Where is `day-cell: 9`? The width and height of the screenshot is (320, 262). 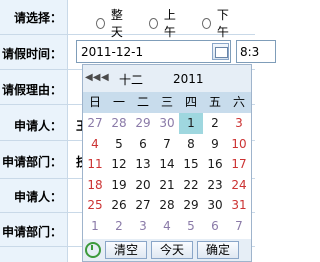 day-cell: 9 is located at coordinates (215, 144).